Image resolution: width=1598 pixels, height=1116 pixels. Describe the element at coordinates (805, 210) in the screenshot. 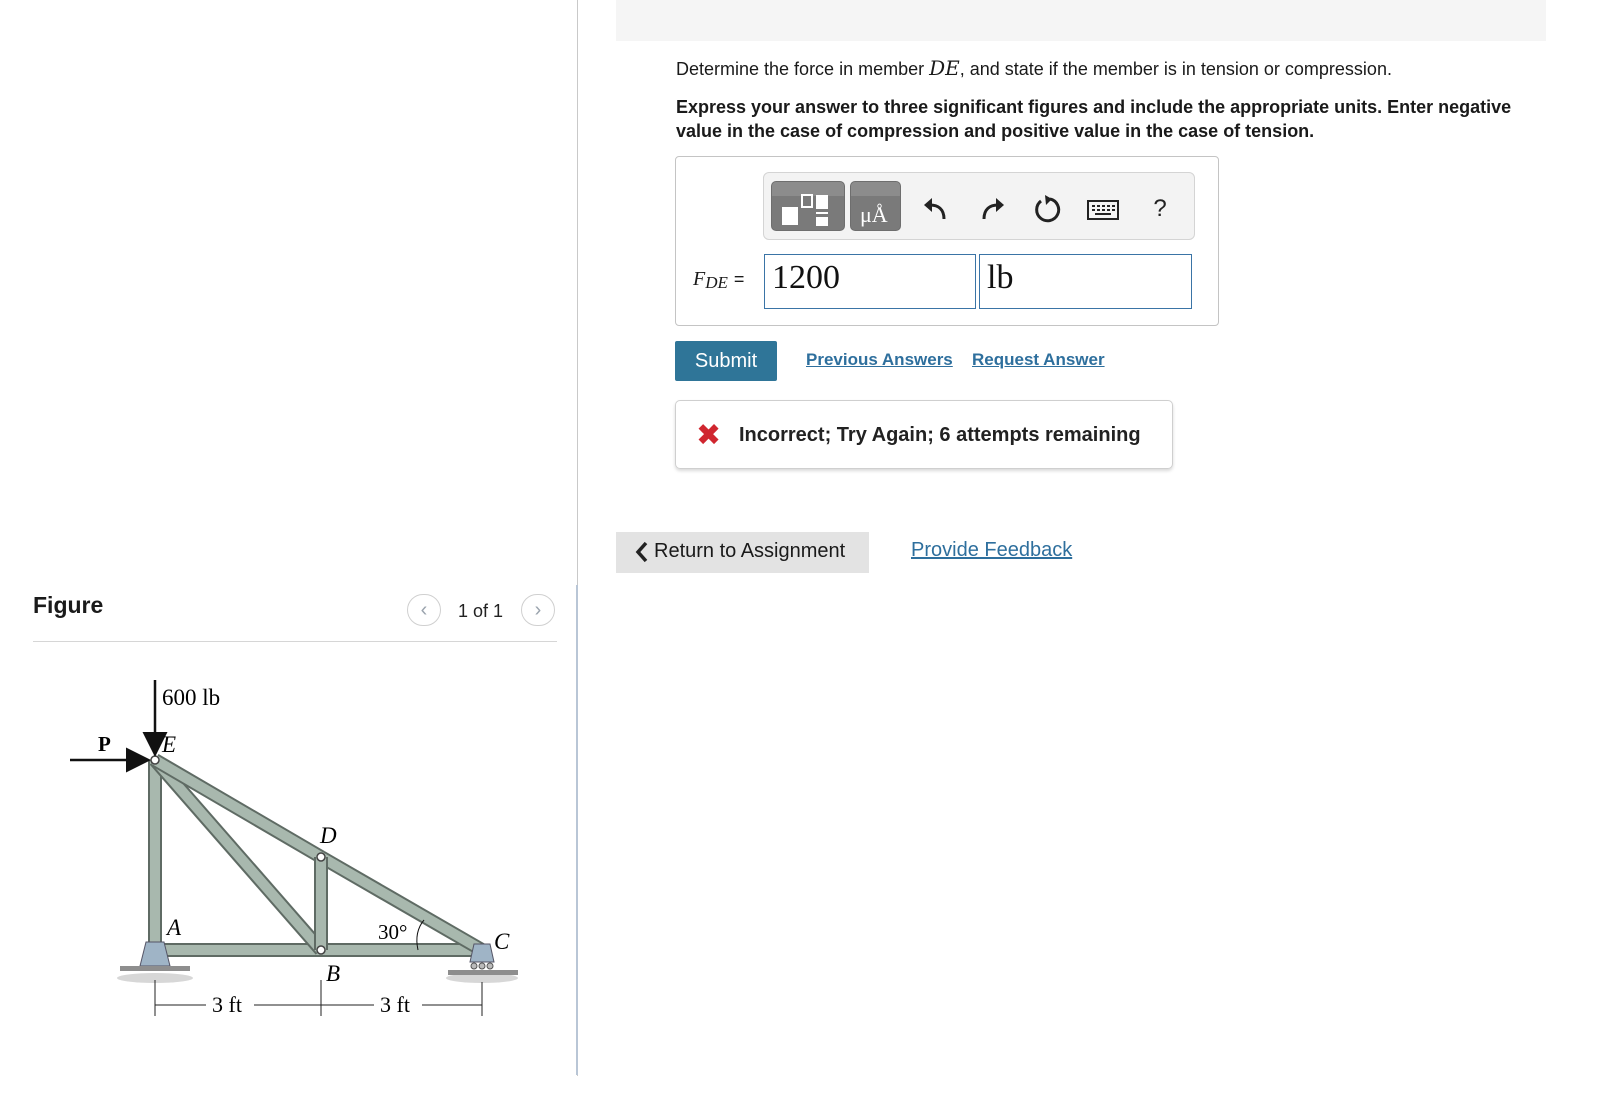

I see `templates-icon` at that location.